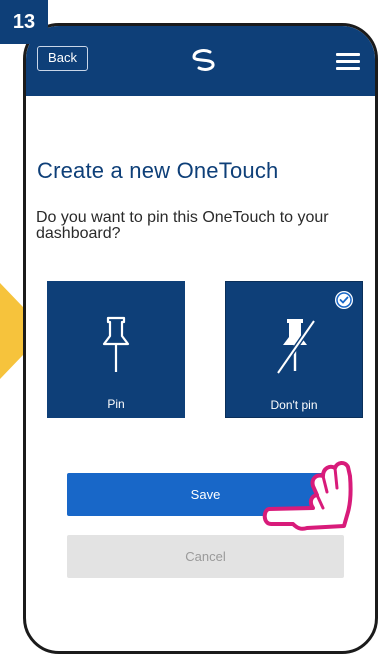  Describe the element at coordinates (116, 404) in the screenshot. I see `pin-option-label: Pin` at that location.